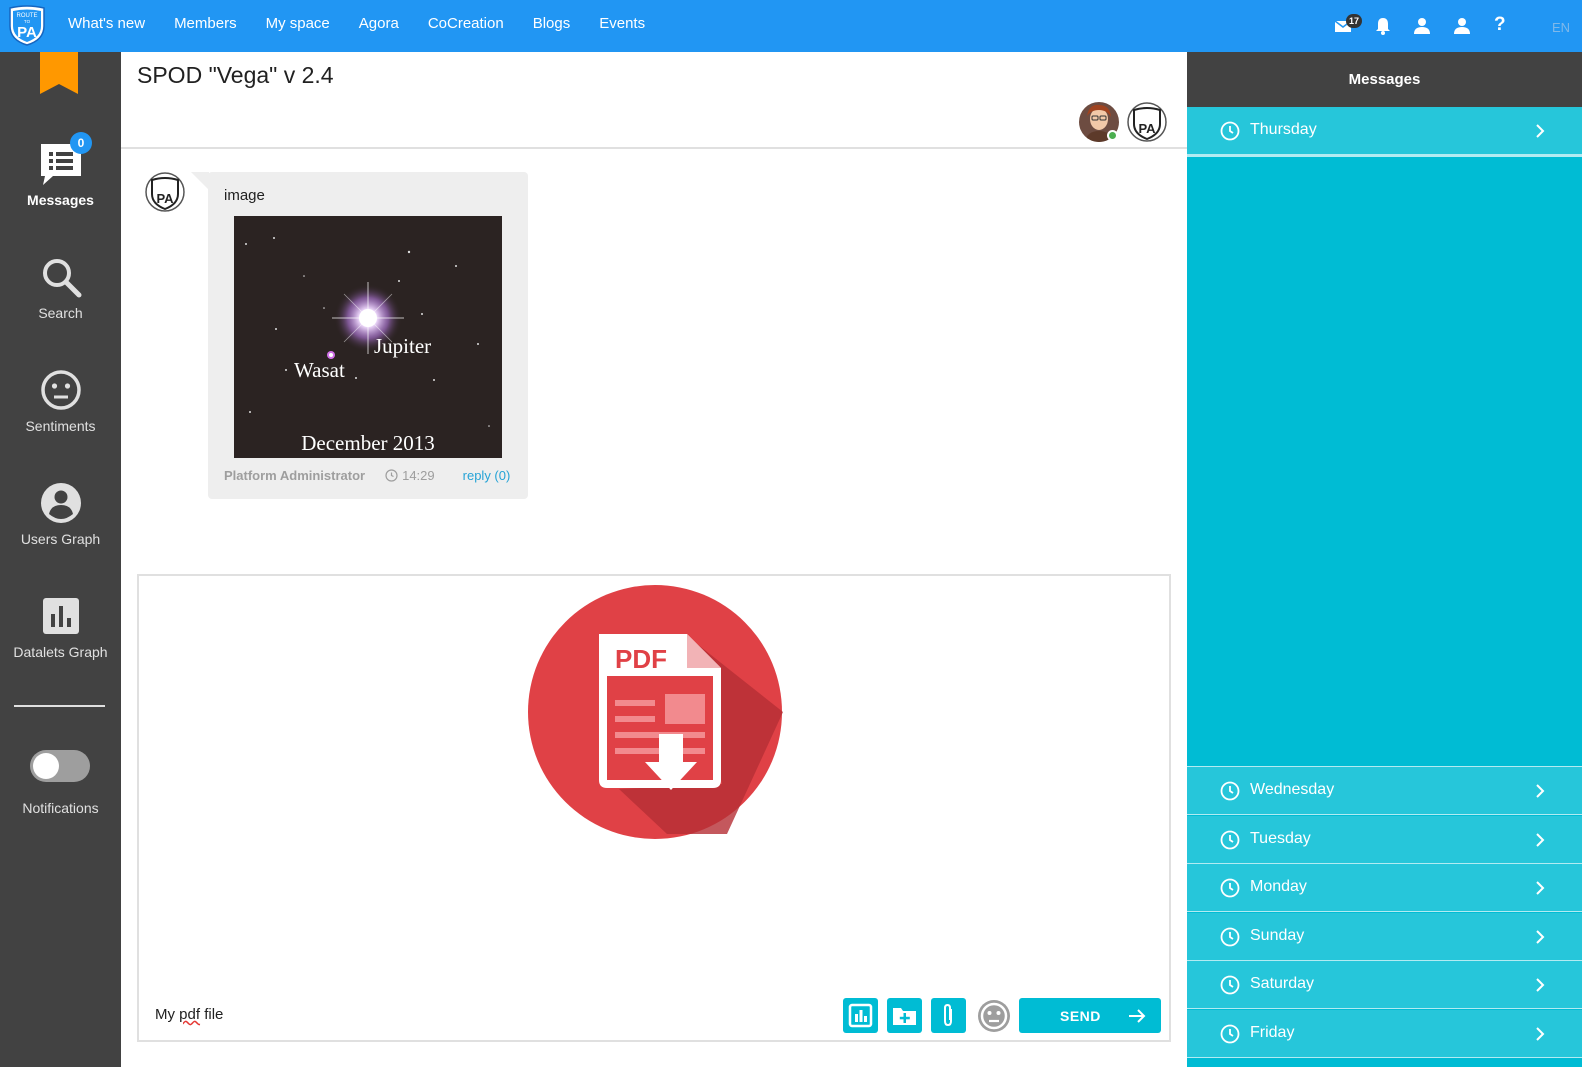 Image resolution: width=1582 pixels, height=1067 pixels. Describe the element at coordinates (167, 1014) in the screenshot. I see `composer-text-before: My` at that location.